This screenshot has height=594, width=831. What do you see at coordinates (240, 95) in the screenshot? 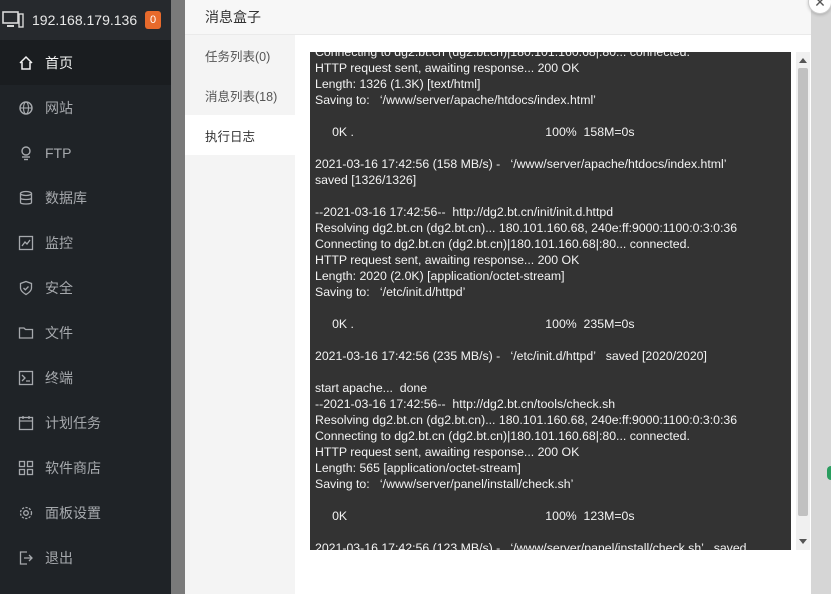
I see `tab-message-list: 消息列表(18)` at bounding box center [240, 95].